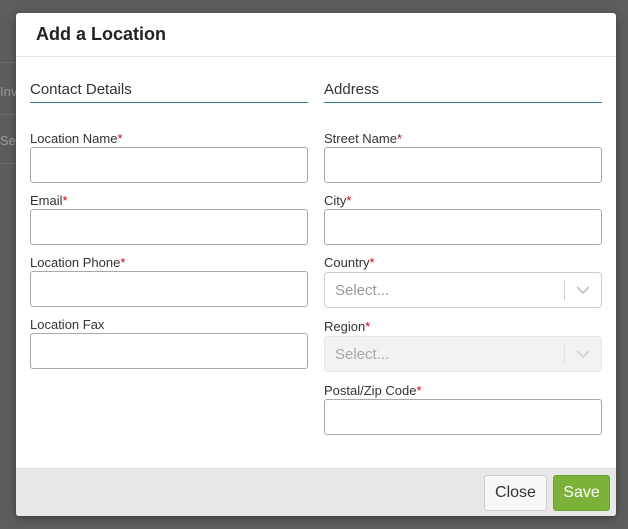  I want to click on label-text: Email, so click(46, 200).